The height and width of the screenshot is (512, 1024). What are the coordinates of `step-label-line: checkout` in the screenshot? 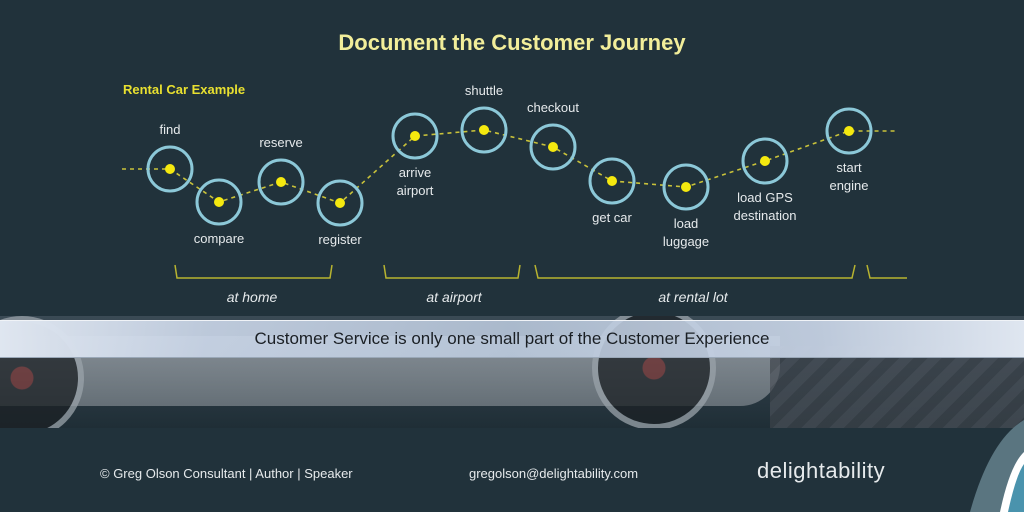 It's located at (553, 107).